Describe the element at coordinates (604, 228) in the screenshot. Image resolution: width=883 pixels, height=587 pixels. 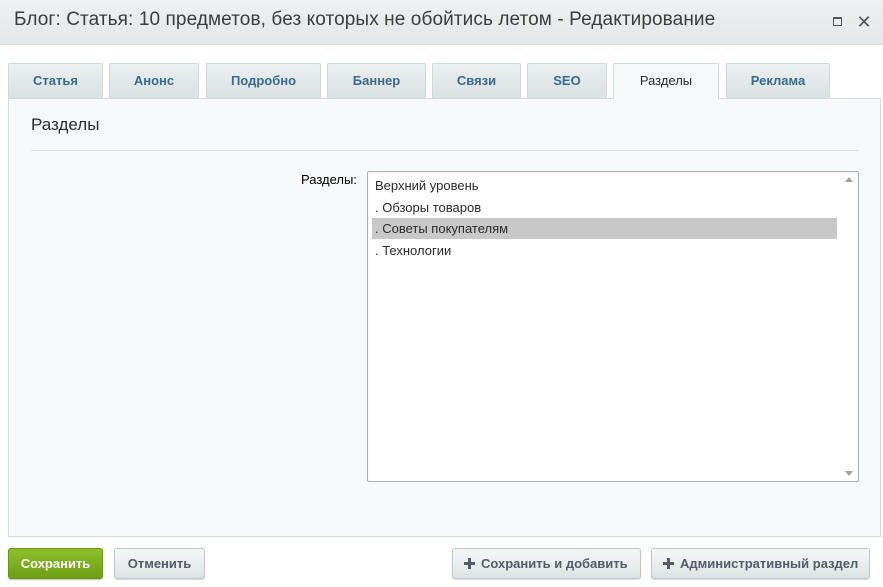
I see `list-item-buyer-tips: . Советы покупателям` at that location.